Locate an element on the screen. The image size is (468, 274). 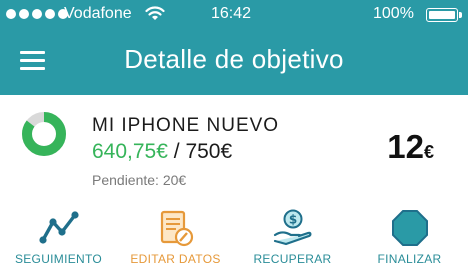
battery-icon is located at coordinates (444, 15).